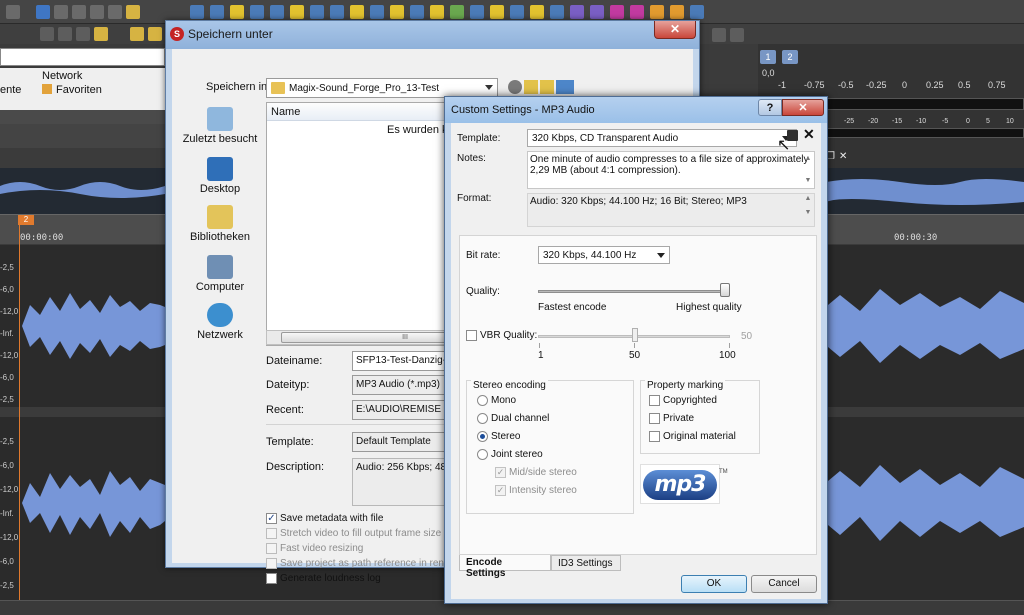 The height and width of the screenshot is (615, 1024). What do you see at coordinates (285, 112) in the screenshot?
I see `column-name-header: Name` at bounding box center [285, 112].